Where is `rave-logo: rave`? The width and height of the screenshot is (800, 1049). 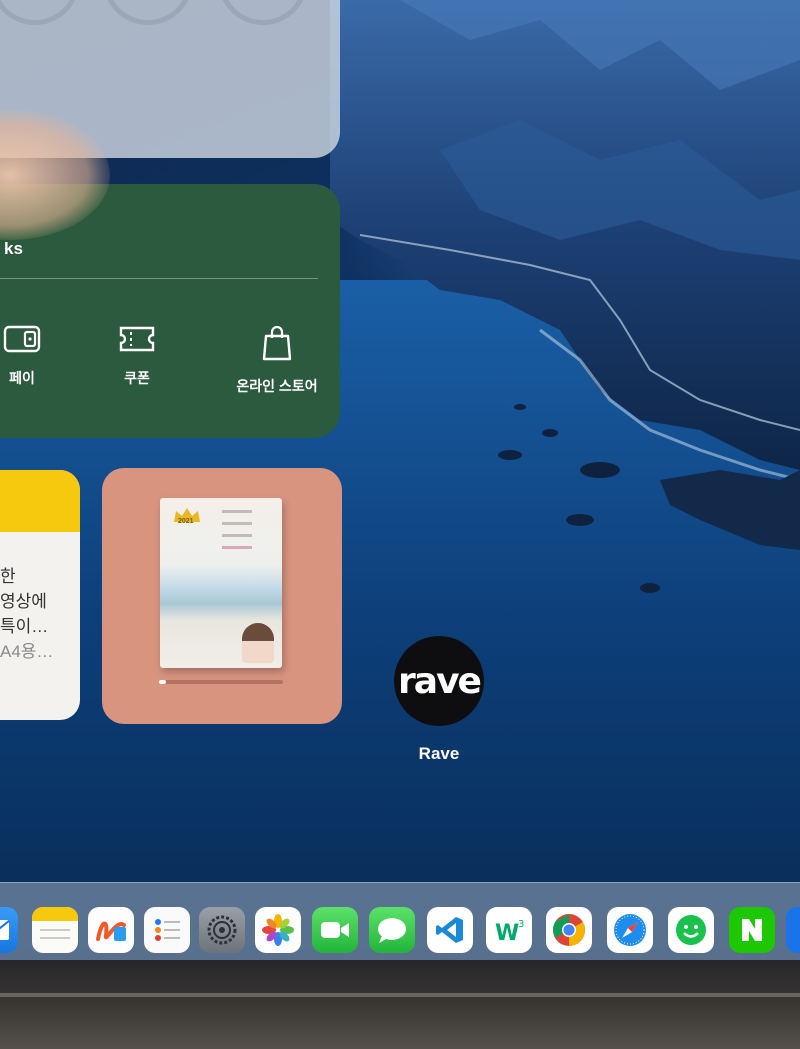 rave-logo: rave is located at coordinates (440, 681).